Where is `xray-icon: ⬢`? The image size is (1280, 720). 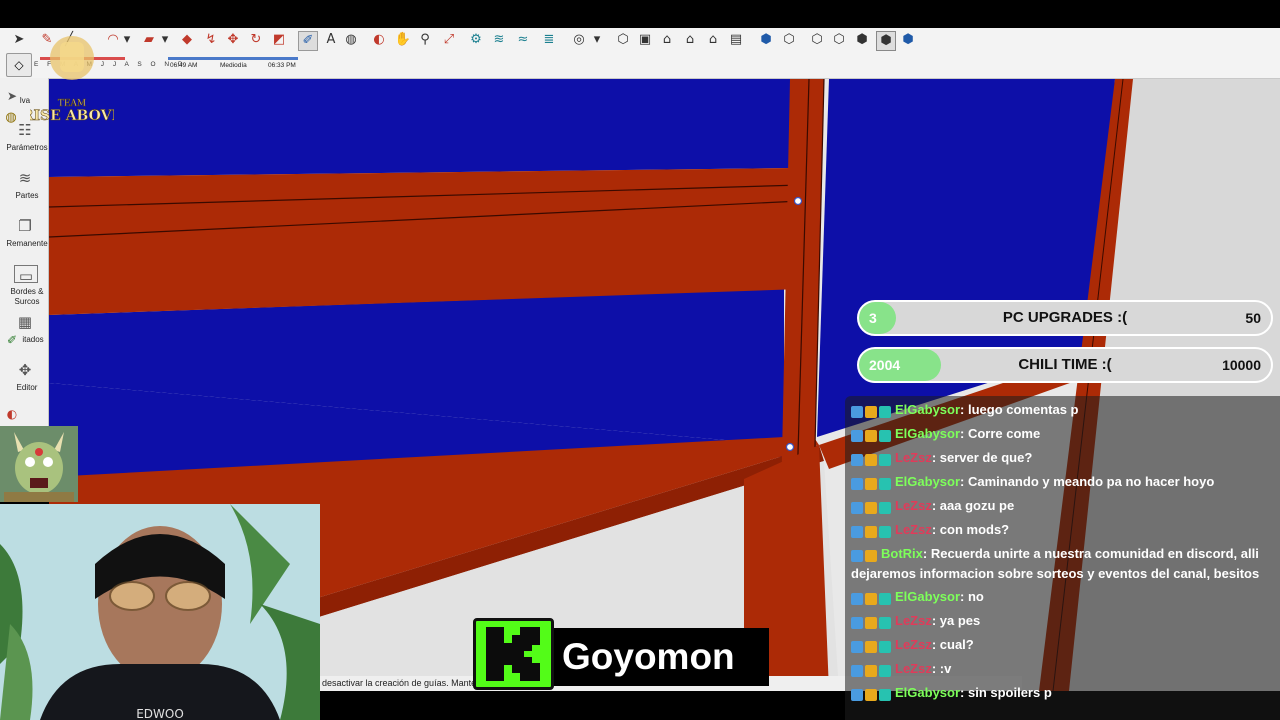 xray-icon: ⬢ is located at coordinates (766, 40).